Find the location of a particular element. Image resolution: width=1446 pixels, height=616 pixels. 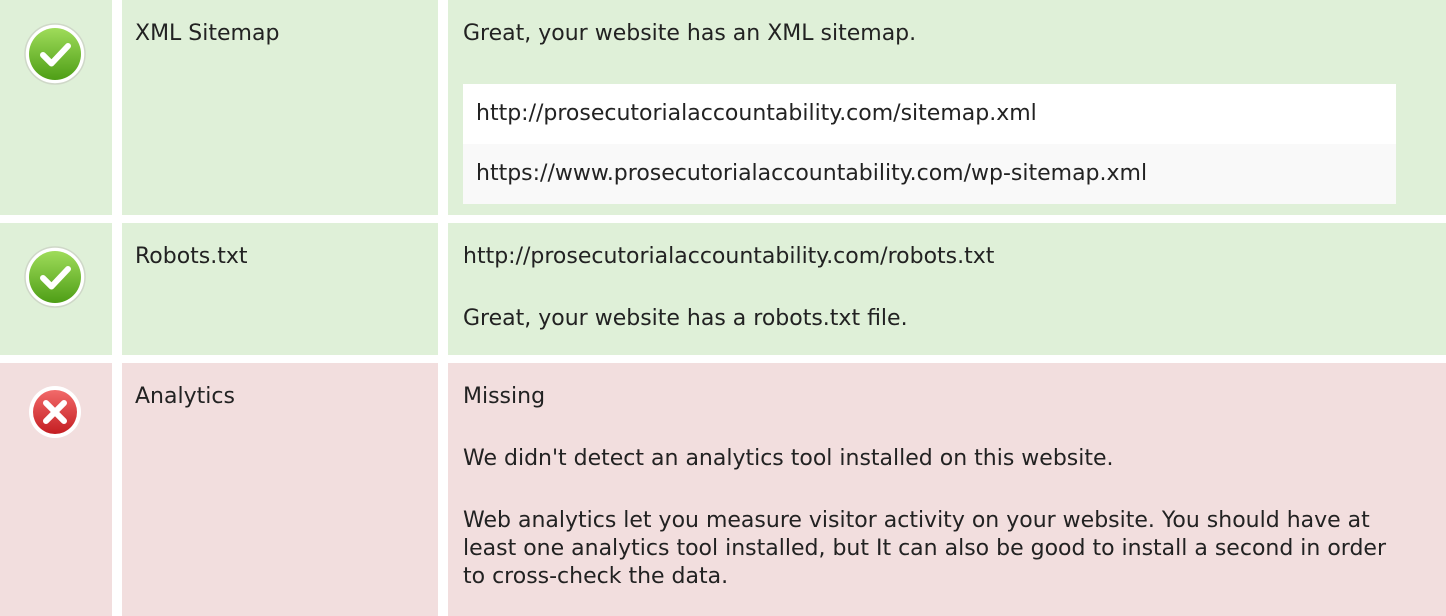

label-cell: Robots.txt is located at coordinates (280, 289).